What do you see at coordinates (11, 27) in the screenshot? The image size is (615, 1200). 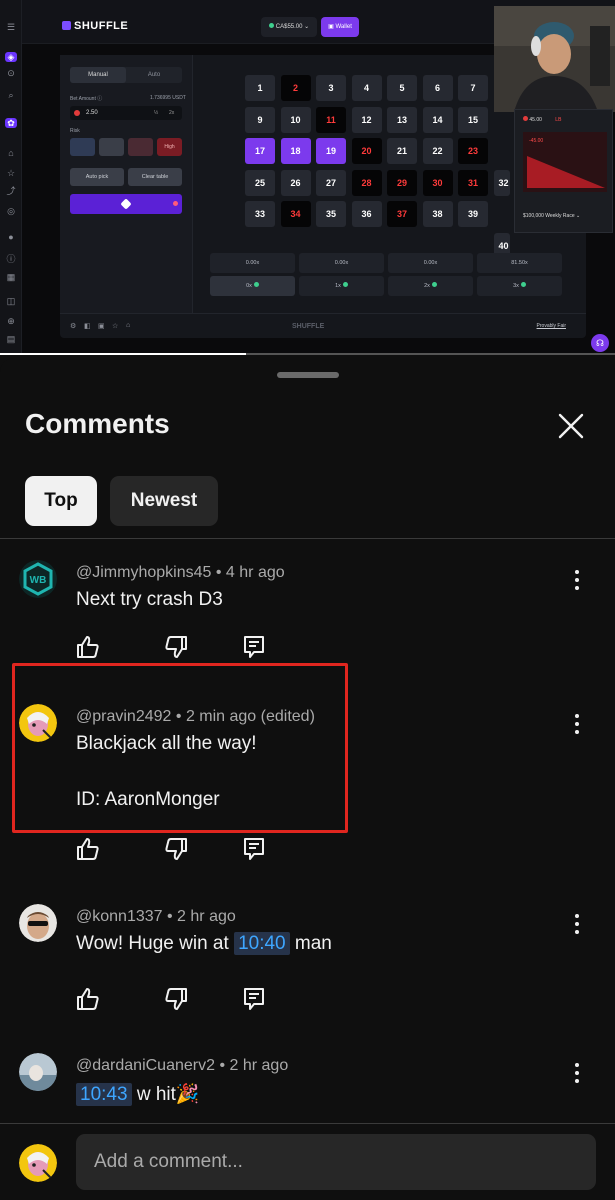 I see `menu-icon: ☰` at bounding box center [11, 27].